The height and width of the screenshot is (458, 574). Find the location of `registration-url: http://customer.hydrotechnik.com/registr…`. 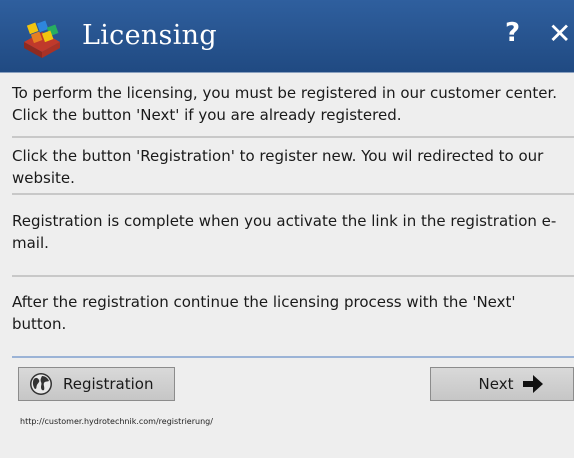

registration-url: http://customer.hydrotechnik.com/registr… is located at coordinates (116, 421).